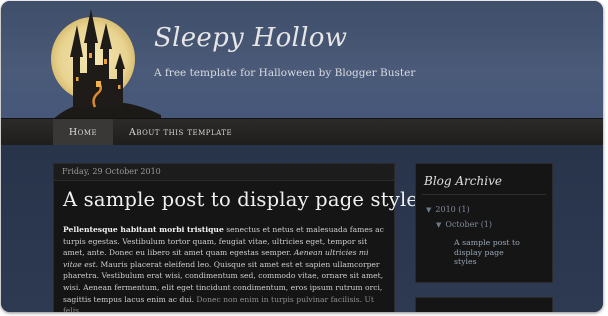  I want to click on archive-month-count: (1), so click(486, 224).